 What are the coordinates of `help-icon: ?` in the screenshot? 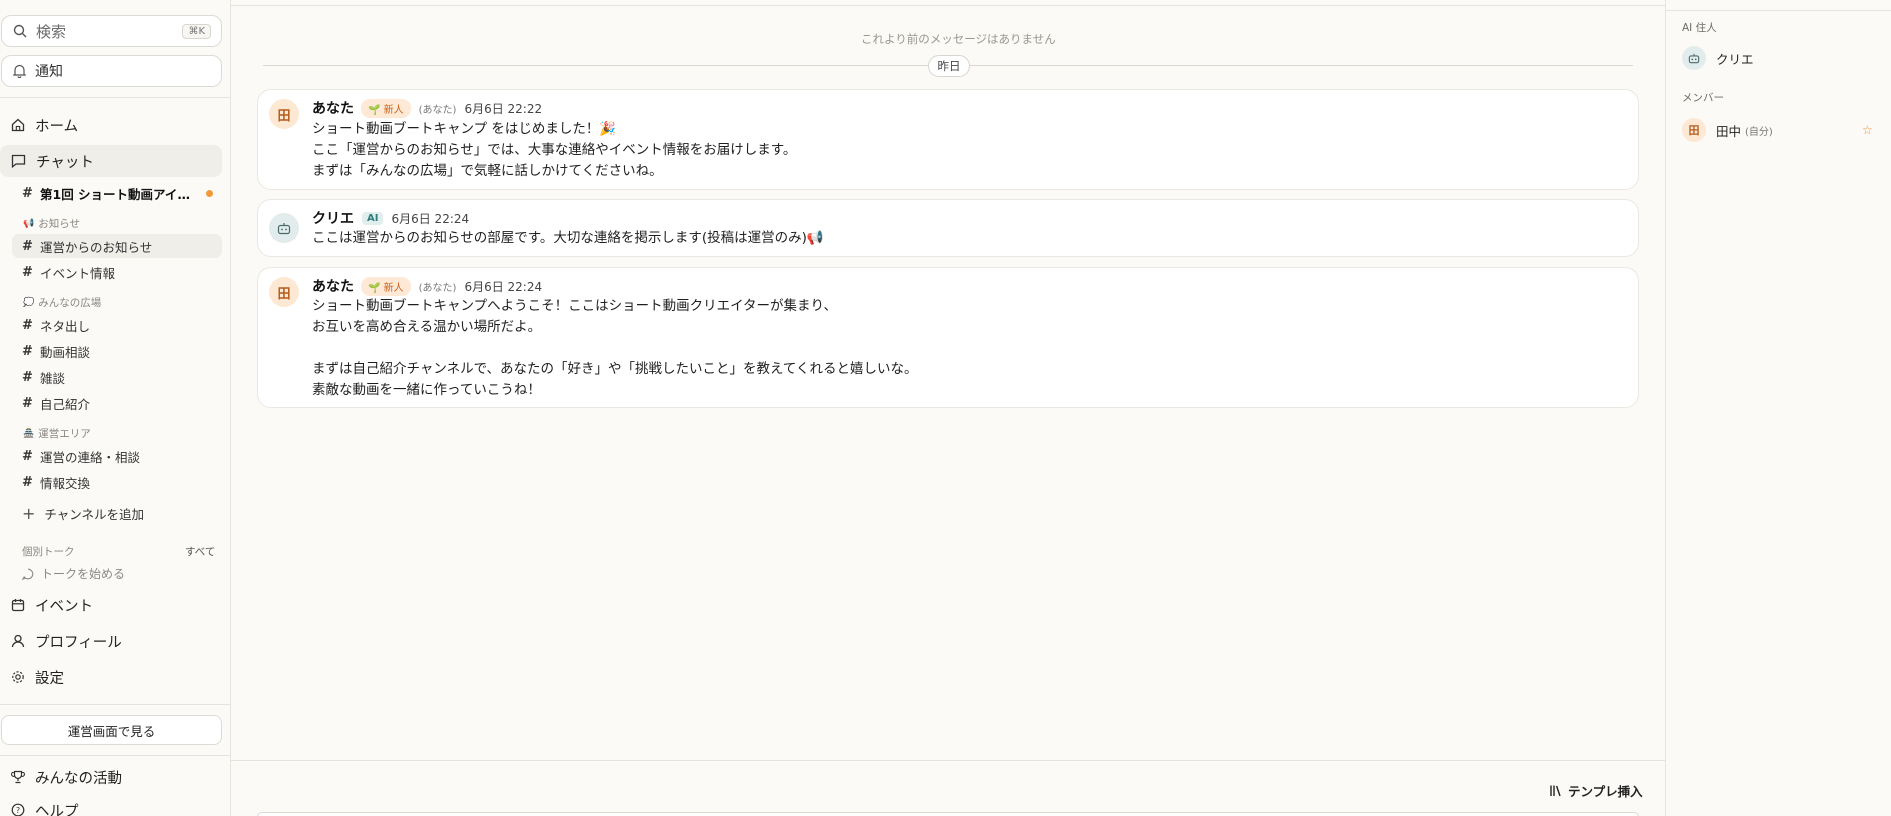 It's located at (18, 809).